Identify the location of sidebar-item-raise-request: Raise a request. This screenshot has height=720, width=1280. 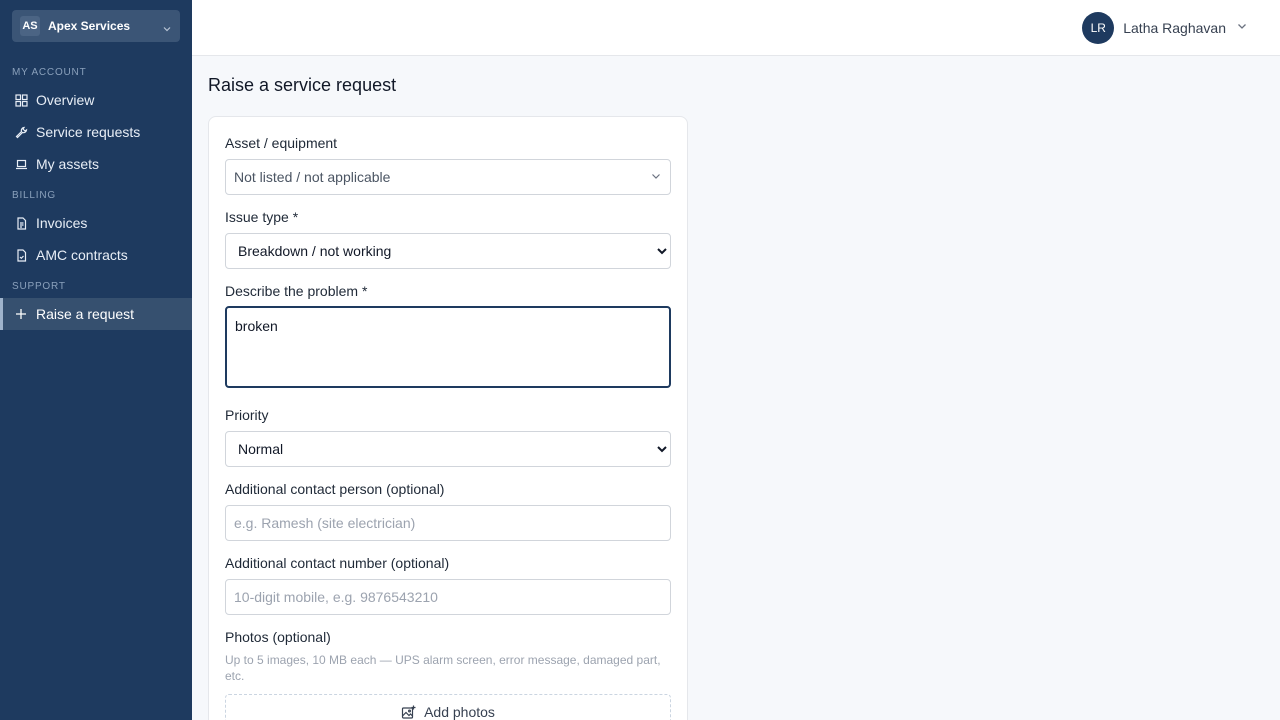
(96, 314).